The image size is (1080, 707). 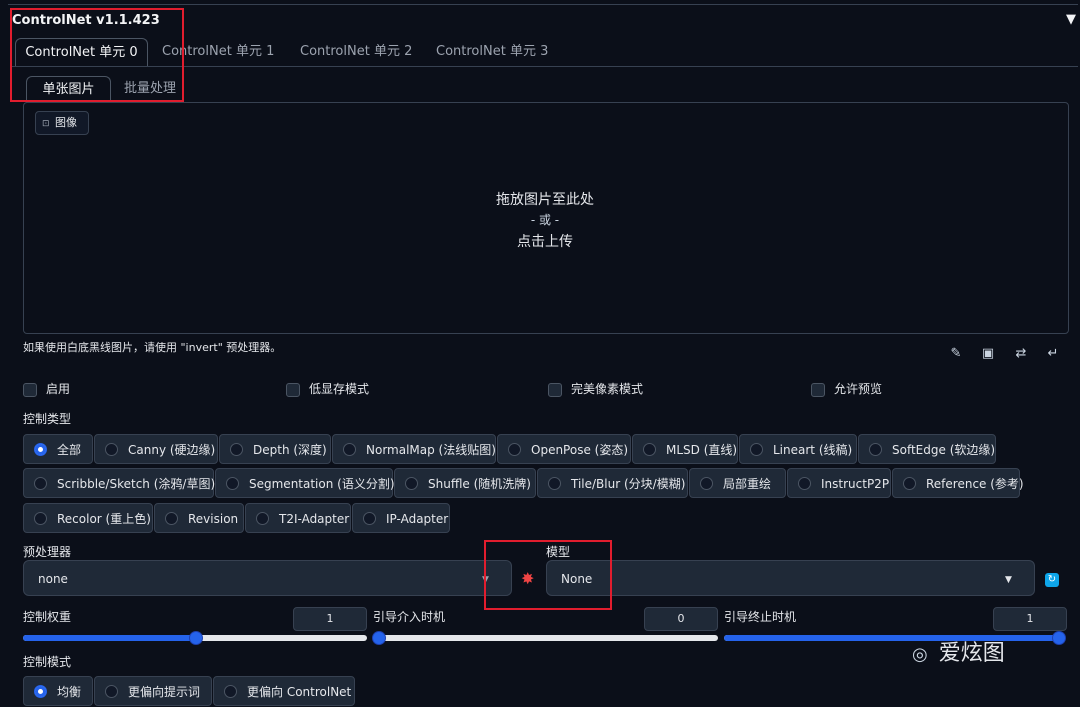 What do you see at coordinates (431, 450) in the screenshot?
I see `radio-label: NormalMap (法线贴图)` at bounding box center [431, 450].